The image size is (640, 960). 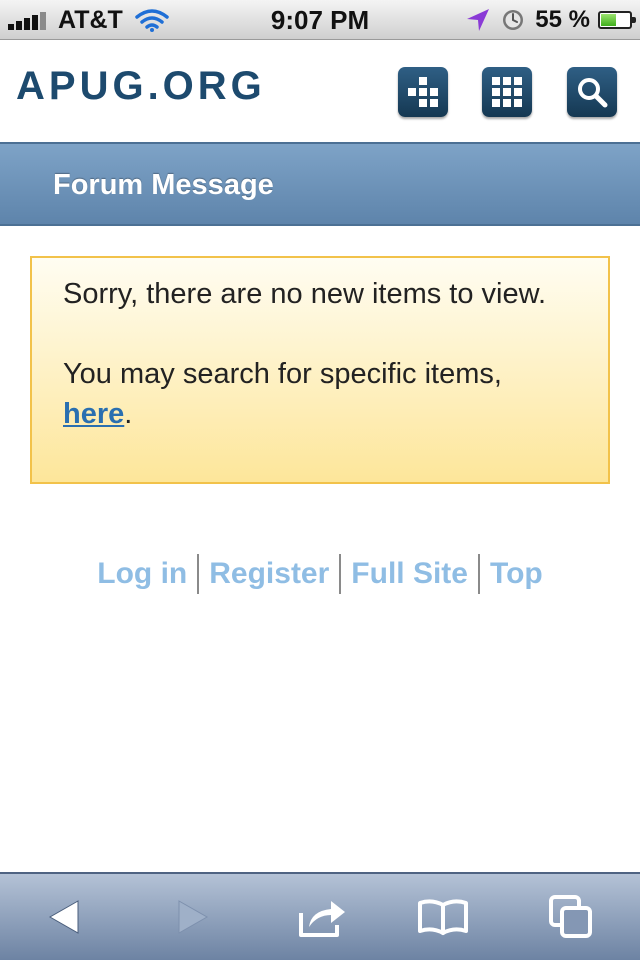 I want to click on safari-toolbar, so click(x=320, y=916).